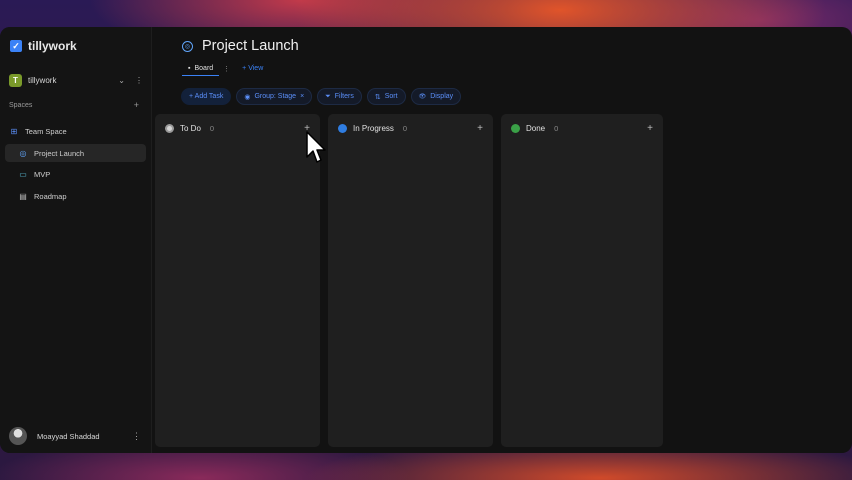 This screenshot has height=480, width=852. What do you see at coordinates (189, 68) in the screenshot?
I see `board-icon: ▪` at bounding box center [189, 68].